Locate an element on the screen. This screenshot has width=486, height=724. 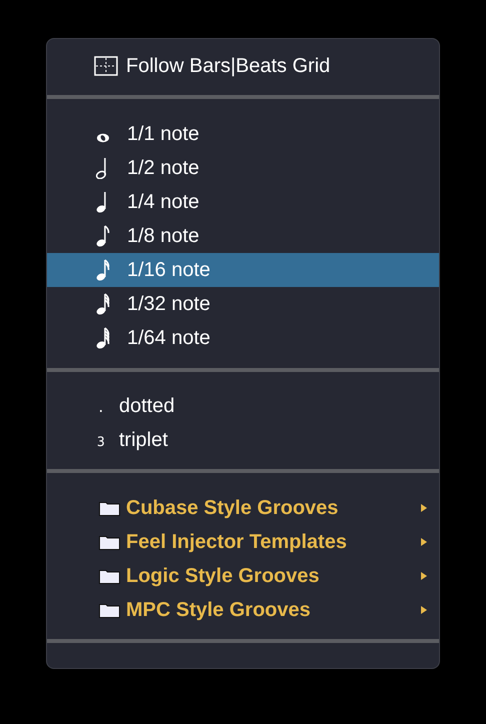
note-menu-item: 1/8 note is located at coordinates (243, 236).